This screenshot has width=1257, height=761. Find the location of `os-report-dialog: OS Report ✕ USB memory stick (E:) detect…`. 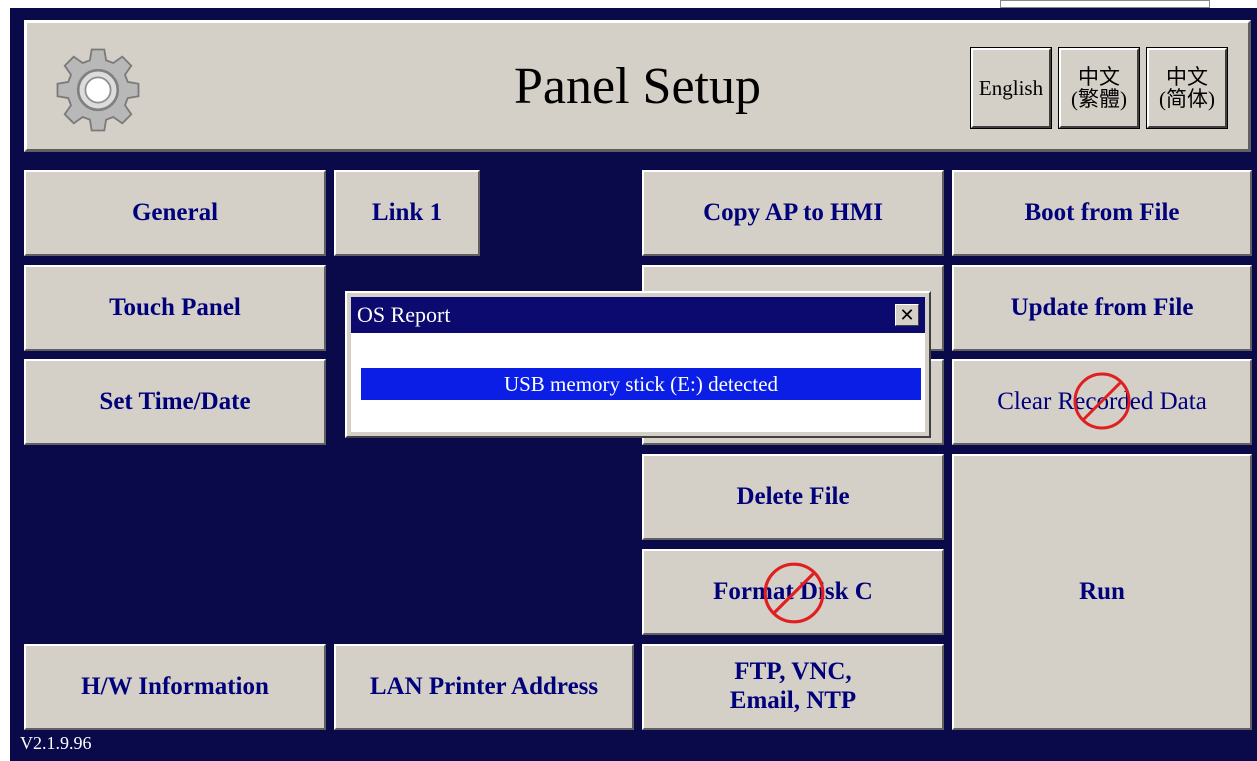

os-report-dialog: OS Report ✕ USB memory stick (E:) detect… is located at coordinates (638, 364).